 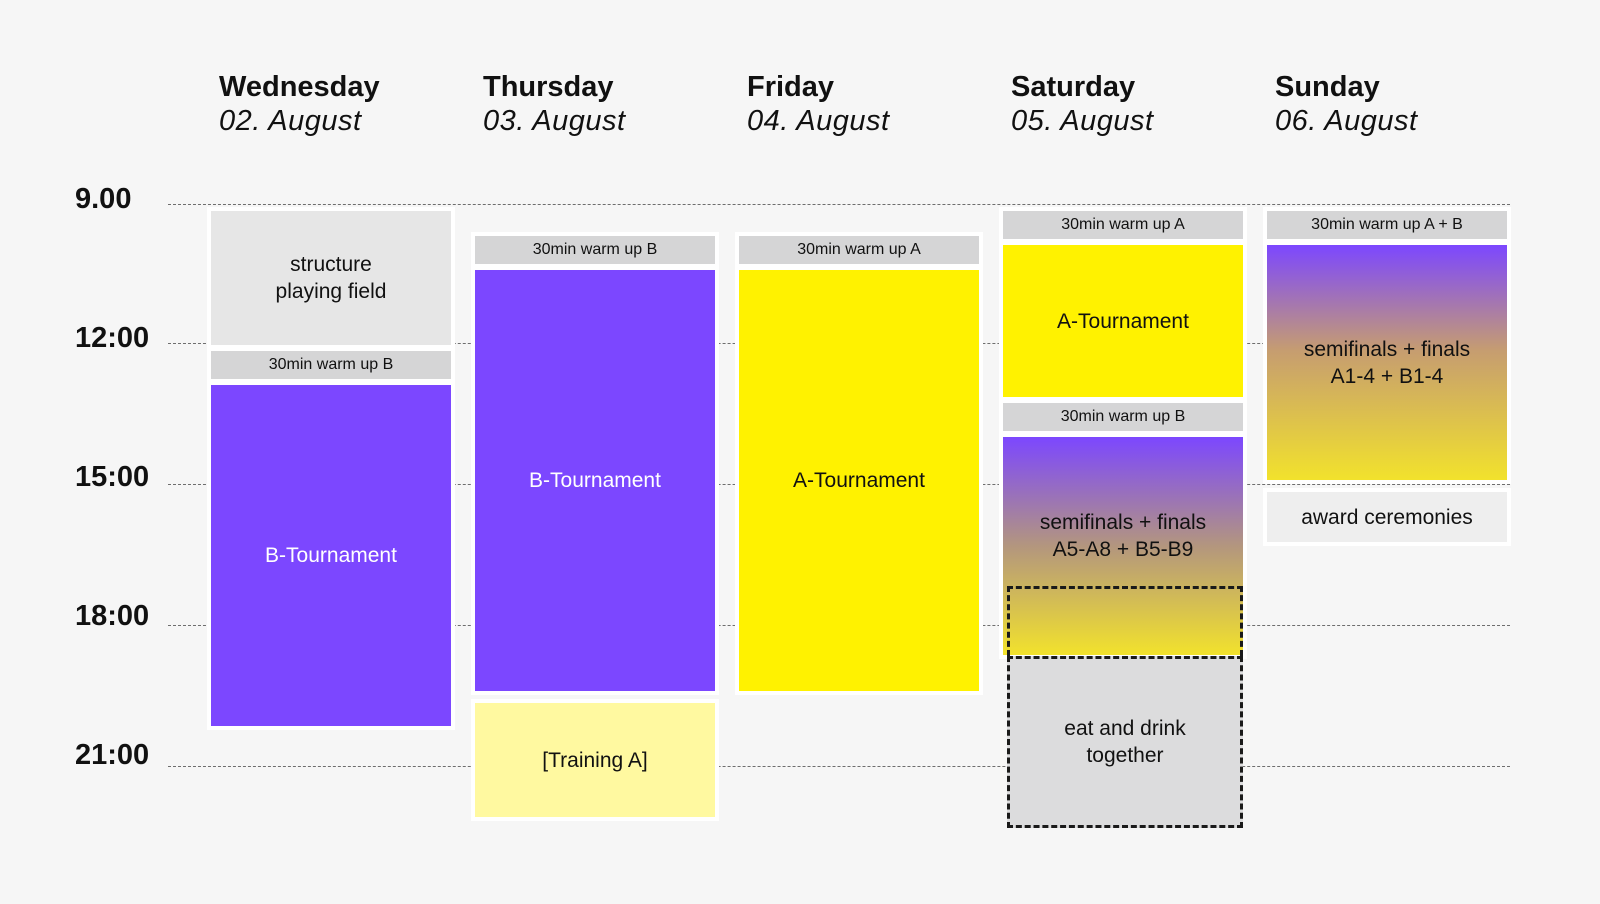 What do you see at coordinates (112, 755) in the screenshot?
I see `time-label-21: 21:00` at bounding box center [112, 755].